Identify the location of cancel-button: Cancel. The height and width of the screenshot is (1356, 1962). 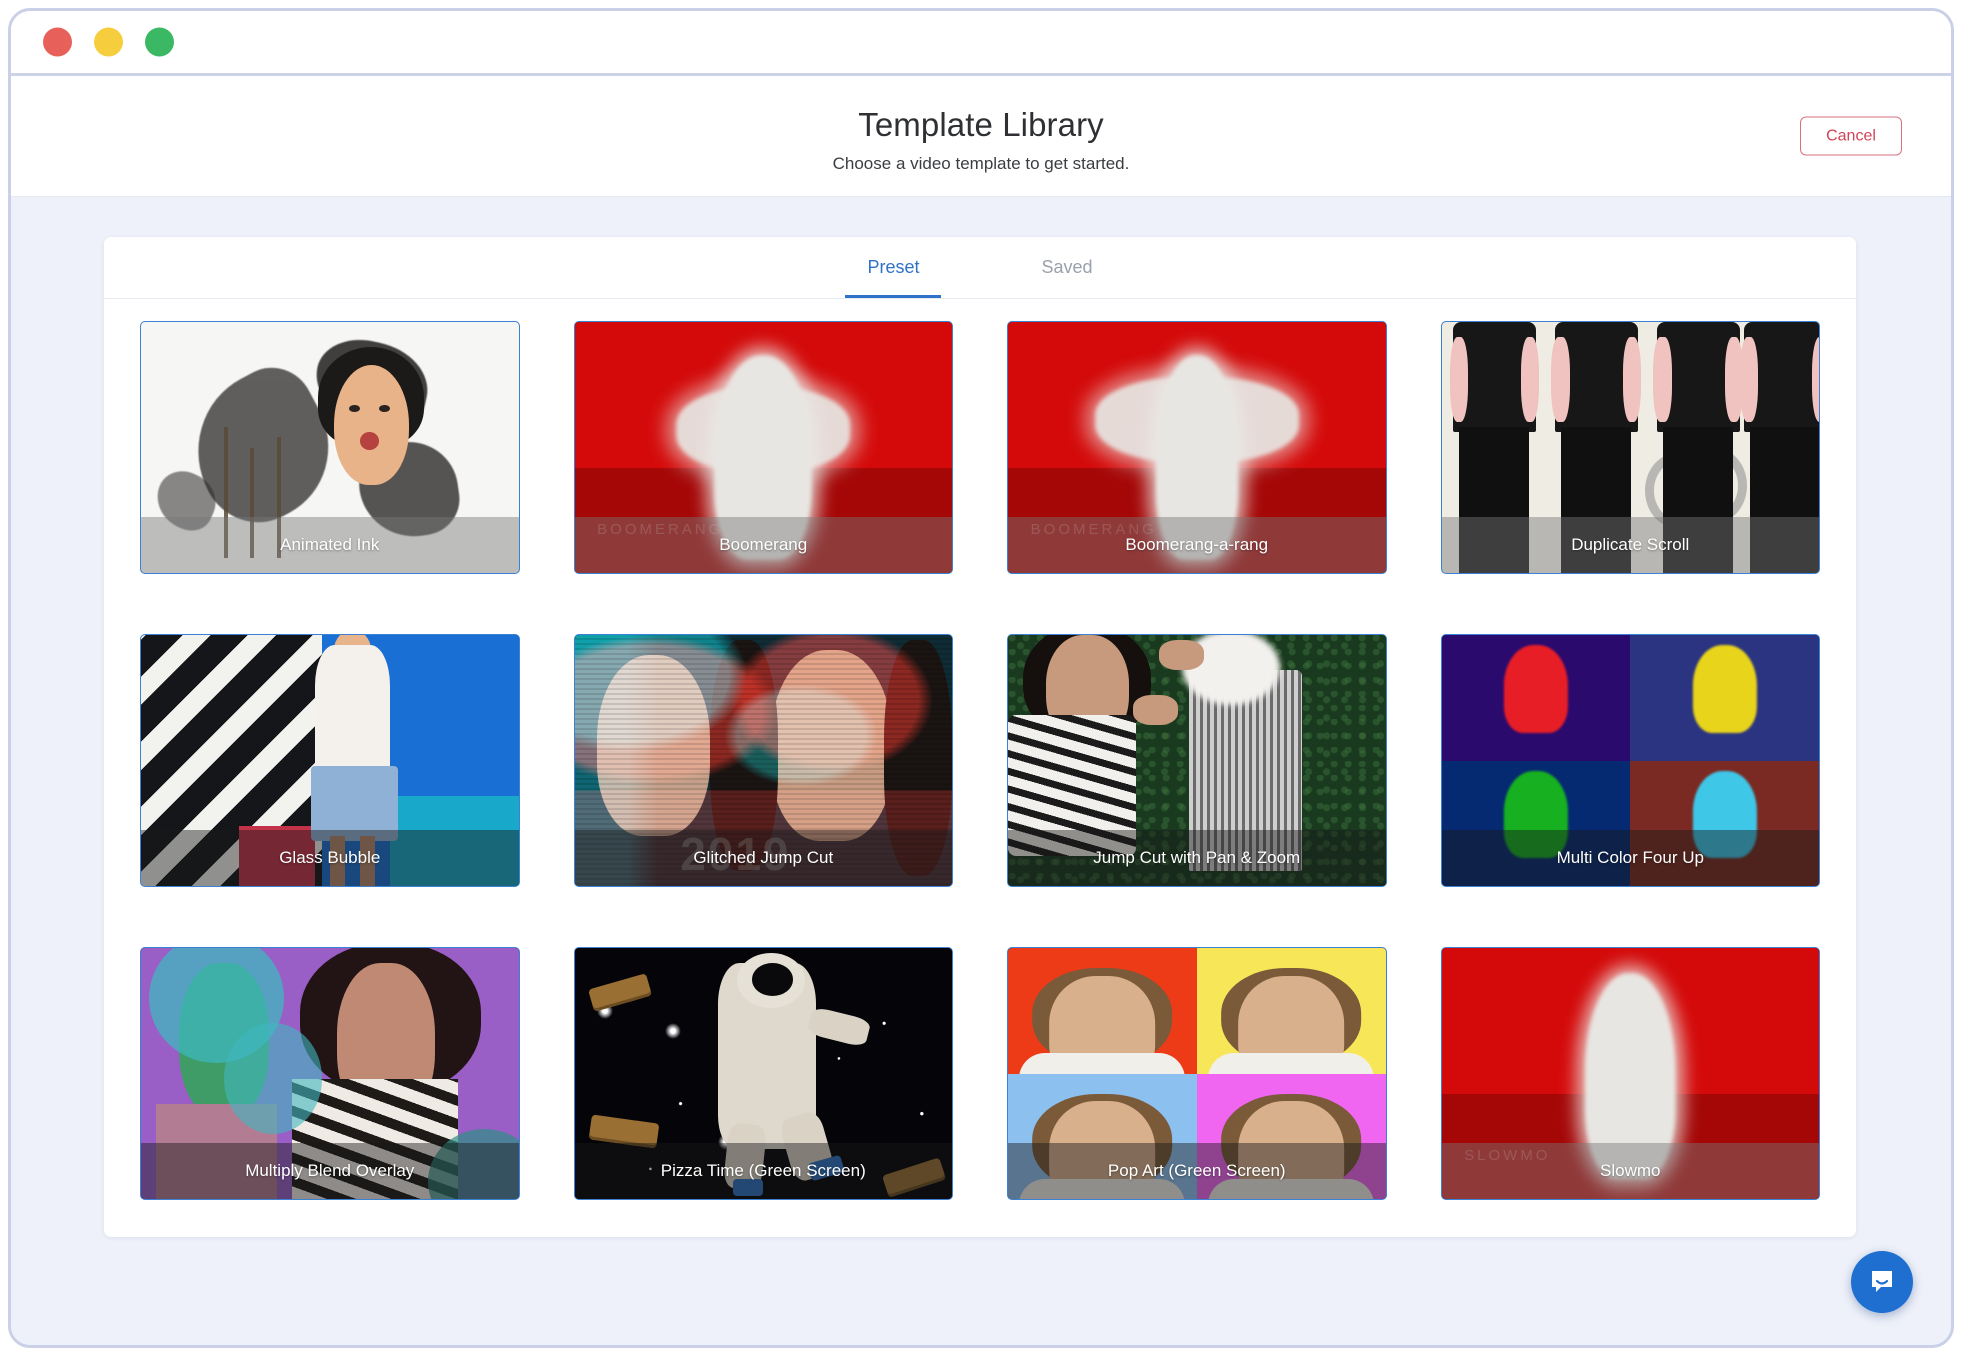
(1851, 136).